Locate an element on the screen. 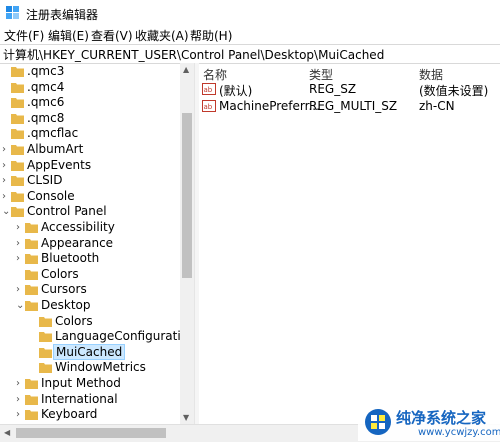 Image resolution: width=500 pixels, height=442 pixels. tree-item: › CLSID is located at coordinates (90, 181).